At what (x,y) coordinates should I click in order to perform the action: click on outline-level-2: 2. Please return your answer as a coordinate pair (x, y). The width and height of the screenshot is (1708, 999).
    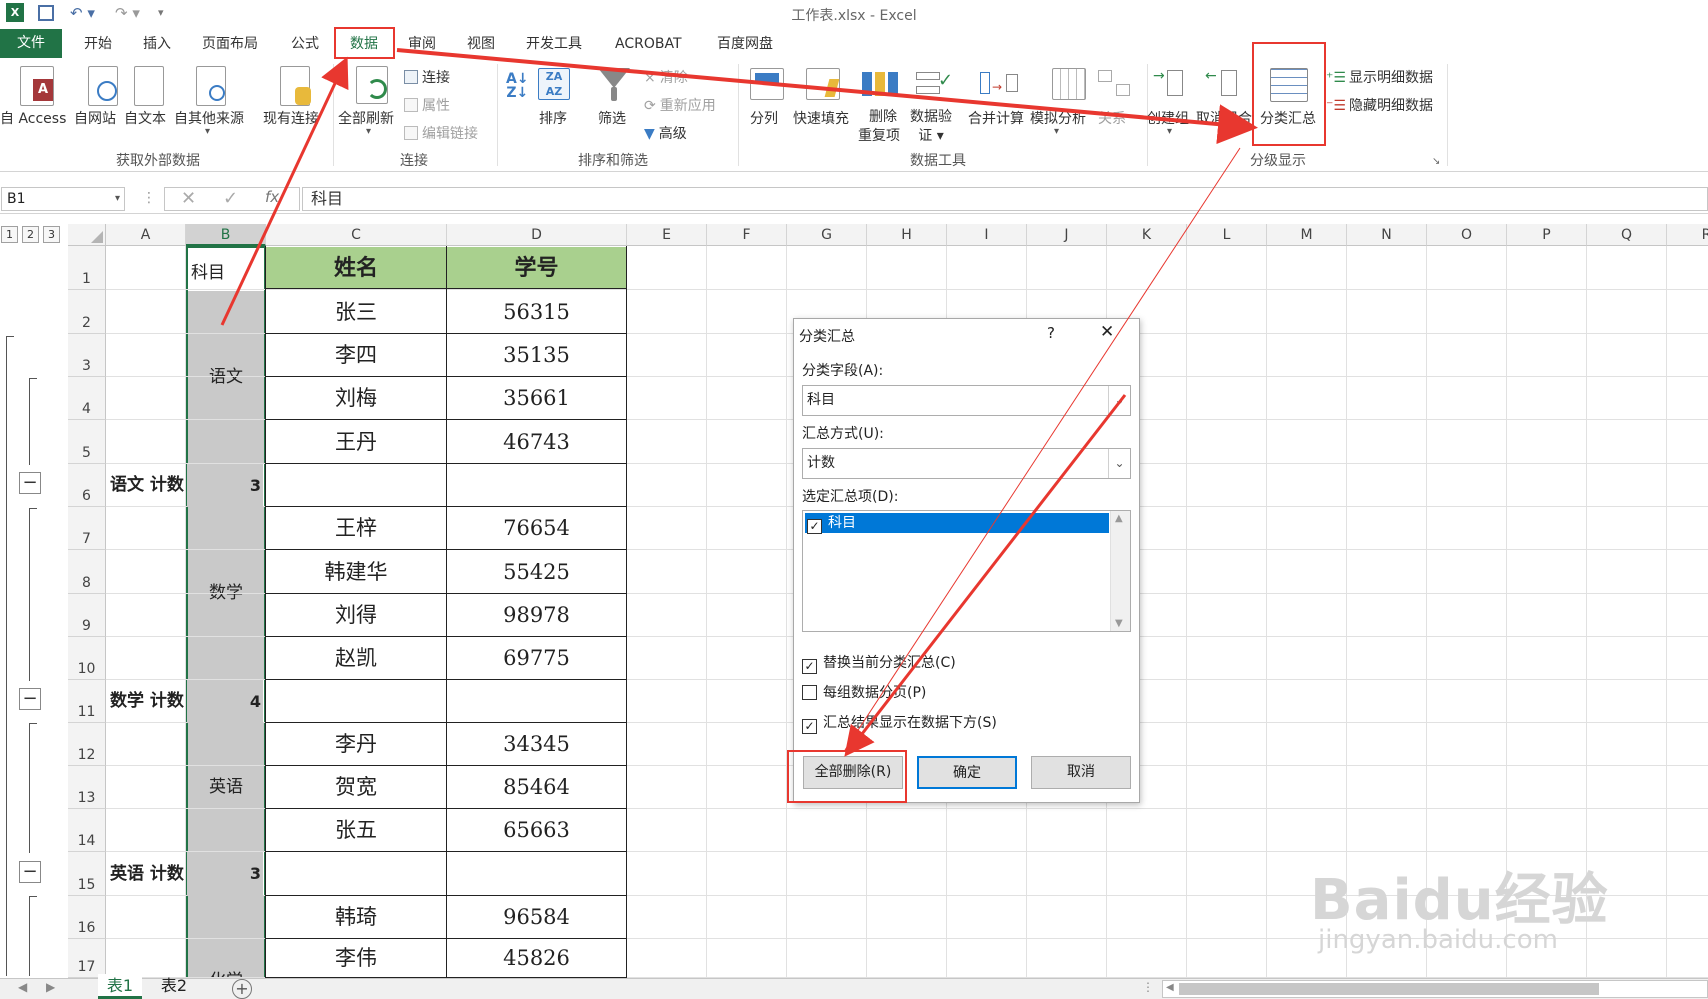
    Looking at the image, I should click on (30, 234).